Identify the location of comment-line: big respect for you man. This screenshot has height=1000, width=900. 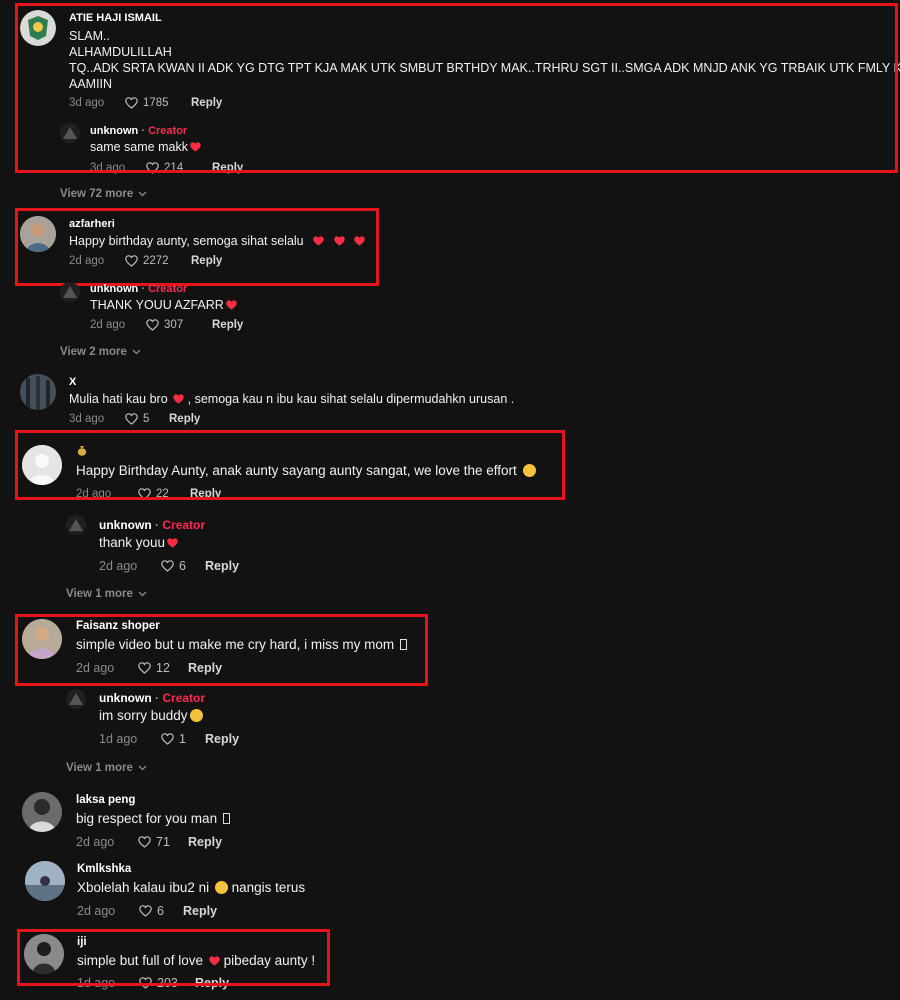
(153, 819).